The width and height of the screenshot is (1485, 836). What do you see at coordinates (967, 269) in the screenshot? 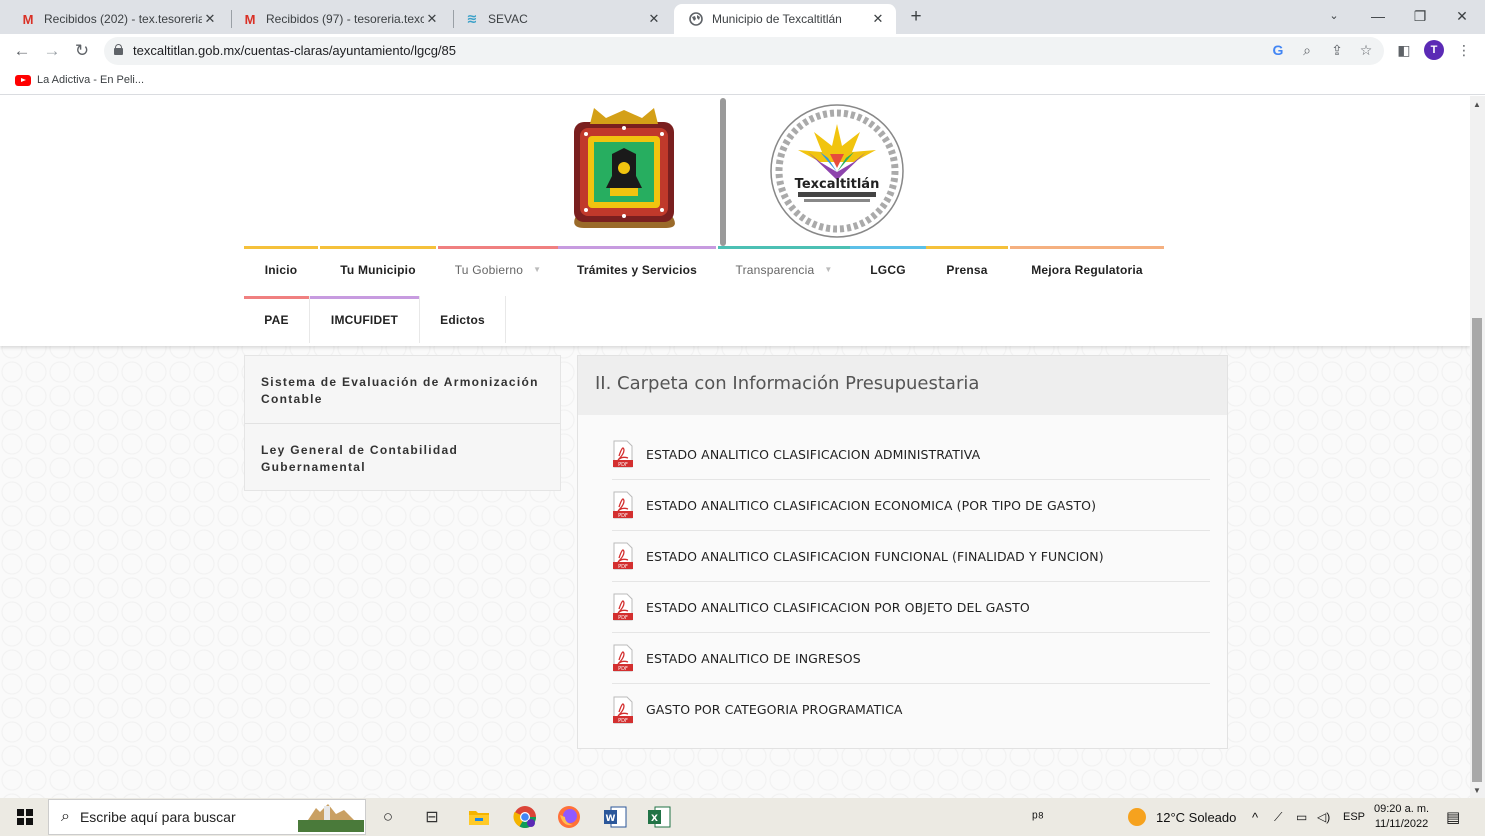
I see `nav-prensa: Prensa` at bounding box center [967, 269].